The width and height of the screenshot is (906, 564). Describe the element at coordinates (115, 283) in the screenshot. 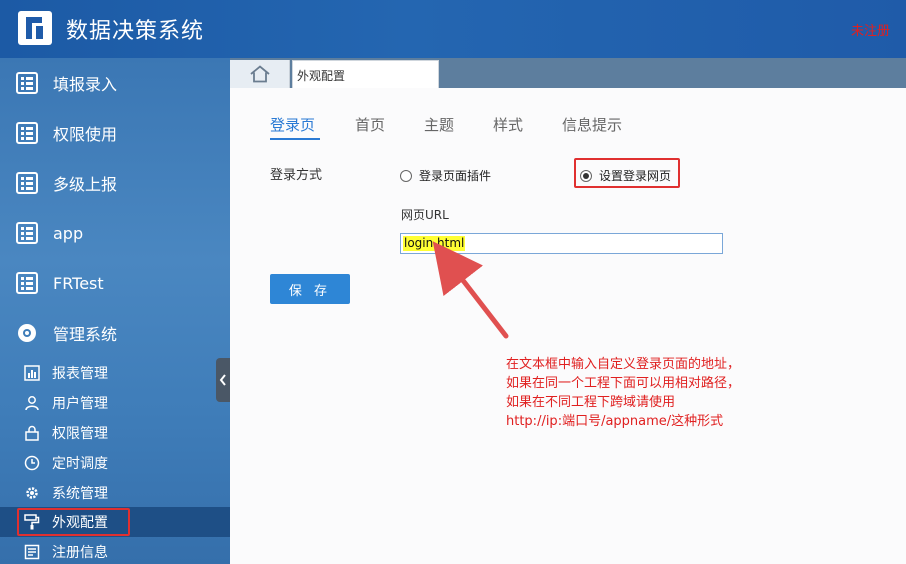

I see `sidebar-item-frtest: FRTest` at that location.